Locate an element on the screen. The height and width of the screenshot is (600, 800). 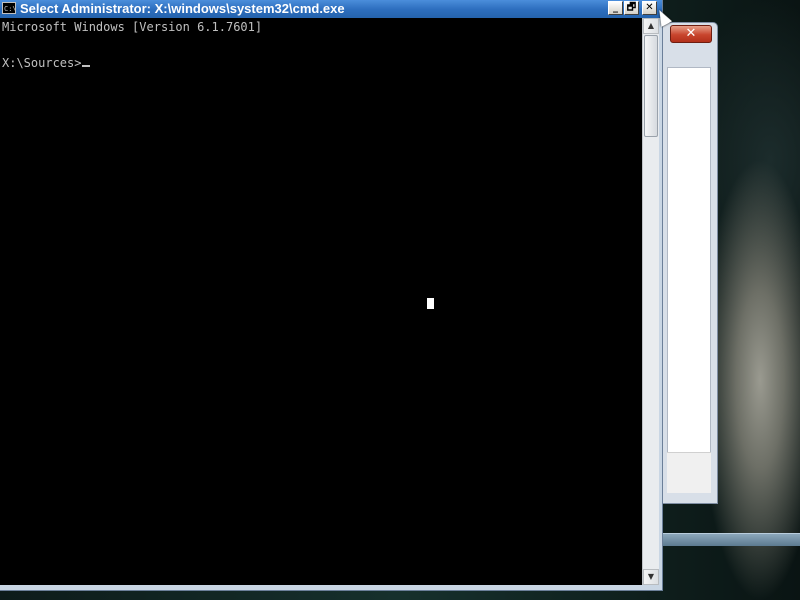
minimize-icon: _ is located at coordinates (615, 7).